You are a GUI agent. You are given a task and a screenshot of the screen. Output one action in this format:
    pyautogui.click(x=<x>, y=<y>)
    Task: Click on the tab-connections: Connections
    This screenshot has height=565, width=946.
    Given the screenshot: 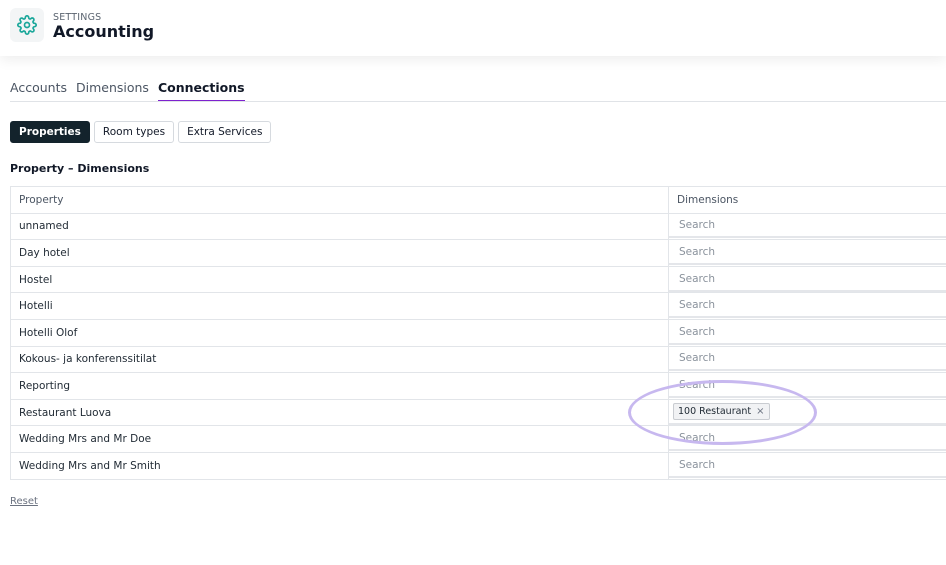 What is the action you would take?
    pyautogui.click(x=201, y=90)
    